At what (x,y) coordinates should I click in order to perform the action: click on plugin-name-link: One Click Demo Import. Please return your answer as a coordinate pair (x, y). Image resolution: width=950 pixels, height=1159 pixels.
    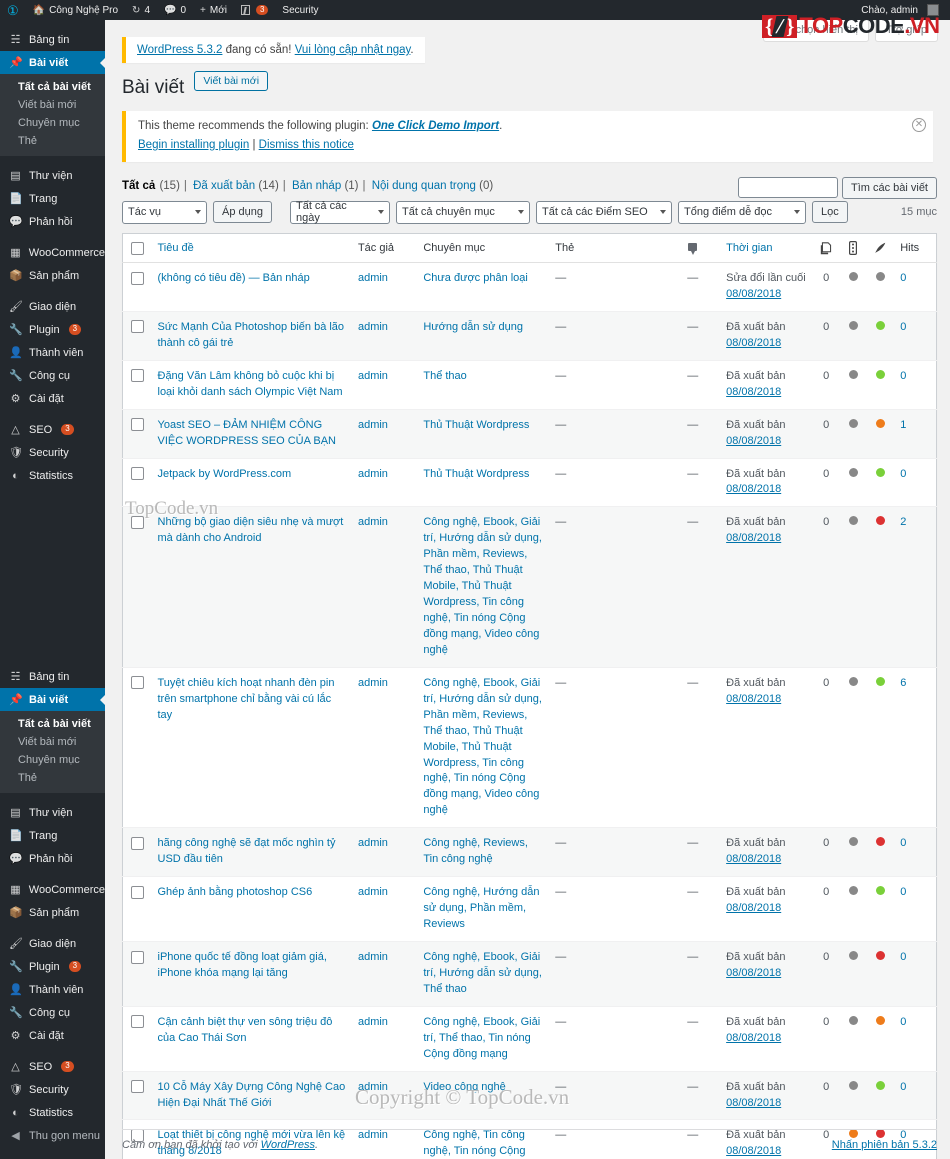
    Looking at the image, I should click on (435, 126).